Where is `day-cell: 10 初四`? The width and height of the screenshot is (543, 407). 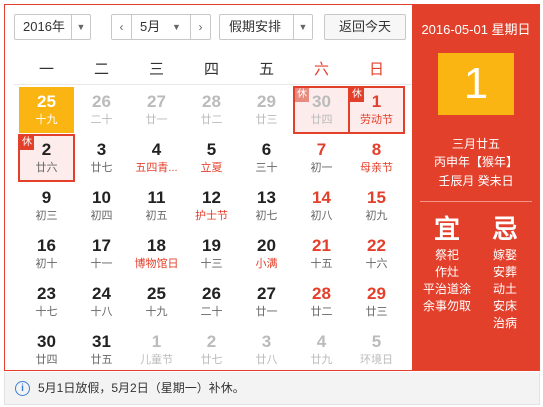
day-cell: 10 初四 is located at coordinates (101, 206).